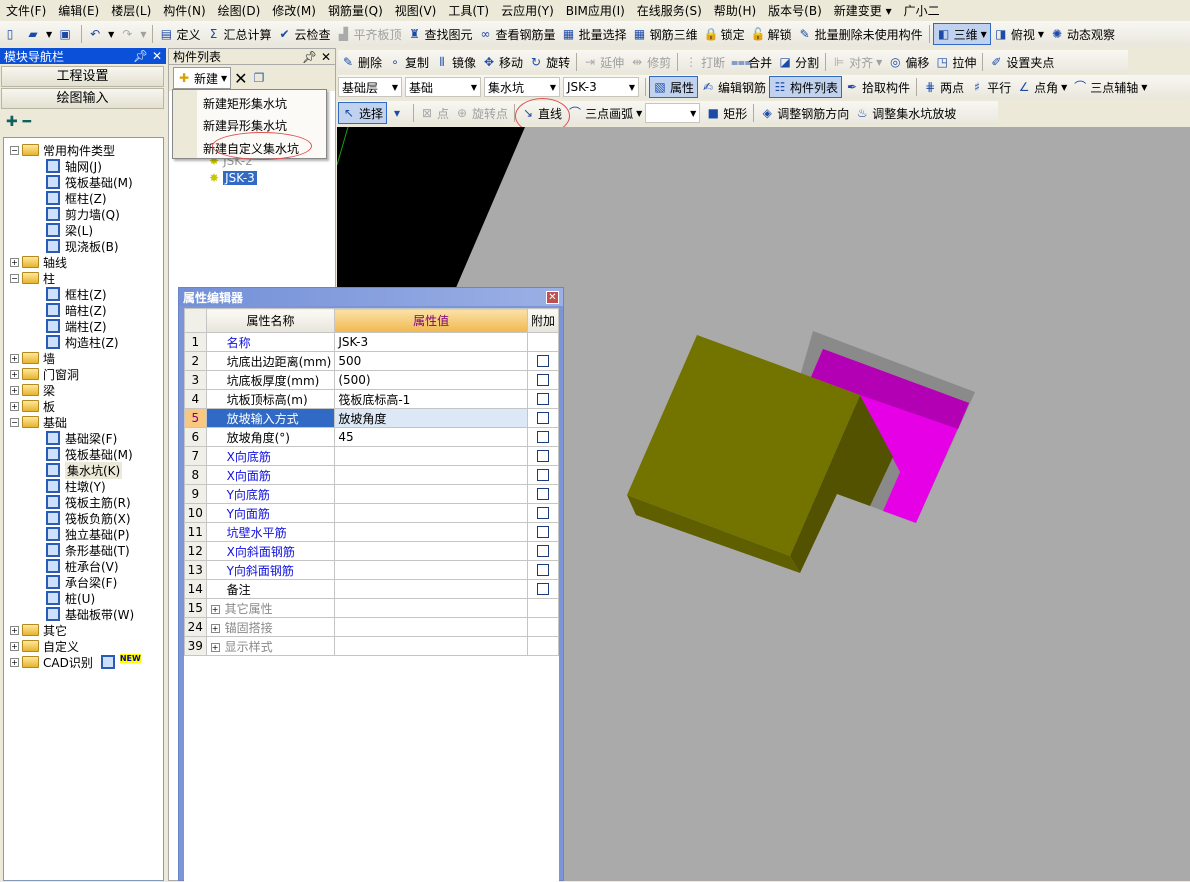 This screenshot has width=1190, height=882. Describe the element at coordinates (1042, 87) in the screenshot. I see `point-angle-button: ∠ 点角 ▼` at that location.